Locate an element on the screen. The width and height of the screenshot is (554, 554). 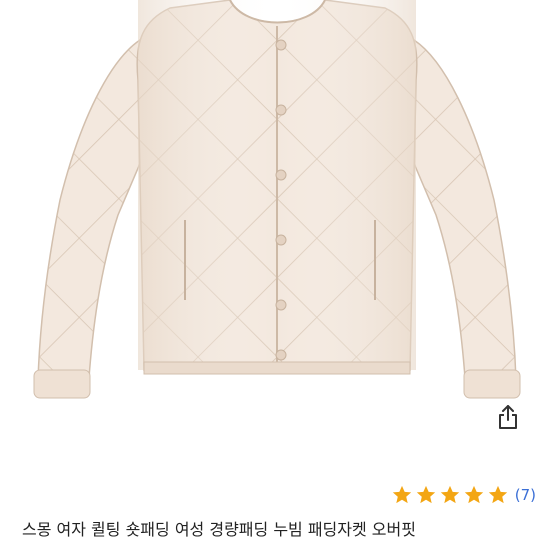
share-icon is located at coordinates (508, 417).